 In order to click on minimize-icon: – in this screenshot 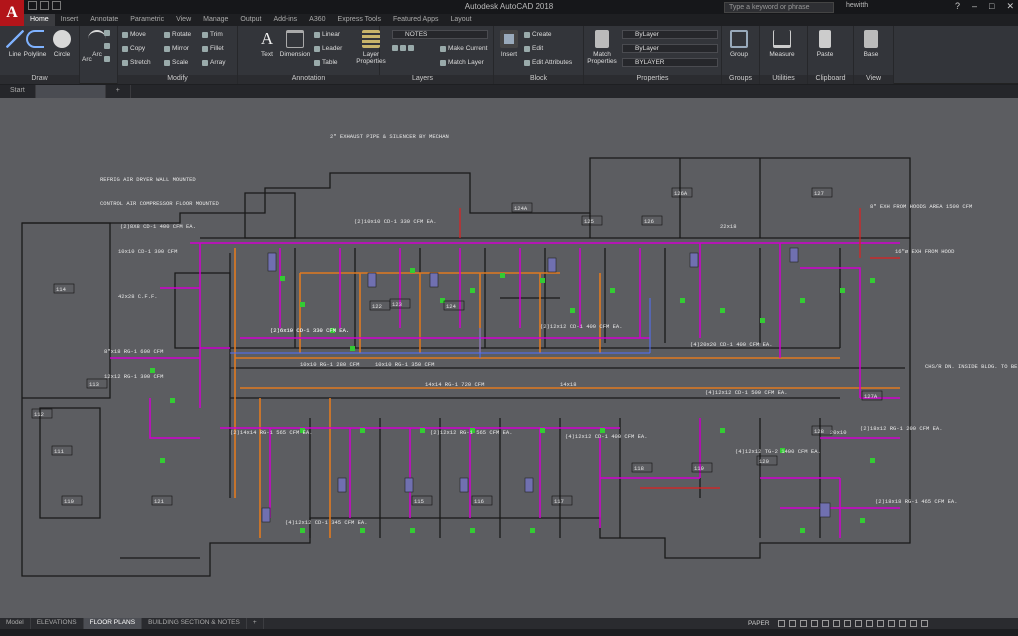, I will do `click(974, 6)`.